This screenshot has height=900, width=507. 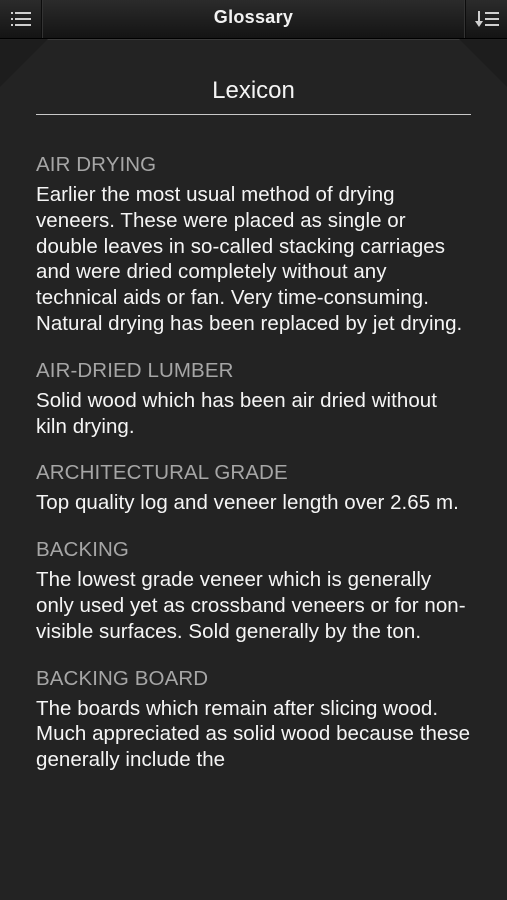 What do you see at coordinates (253, 90) in the screenshot?
I see `section-title: Lexicon` at bounding box center [253, 90].